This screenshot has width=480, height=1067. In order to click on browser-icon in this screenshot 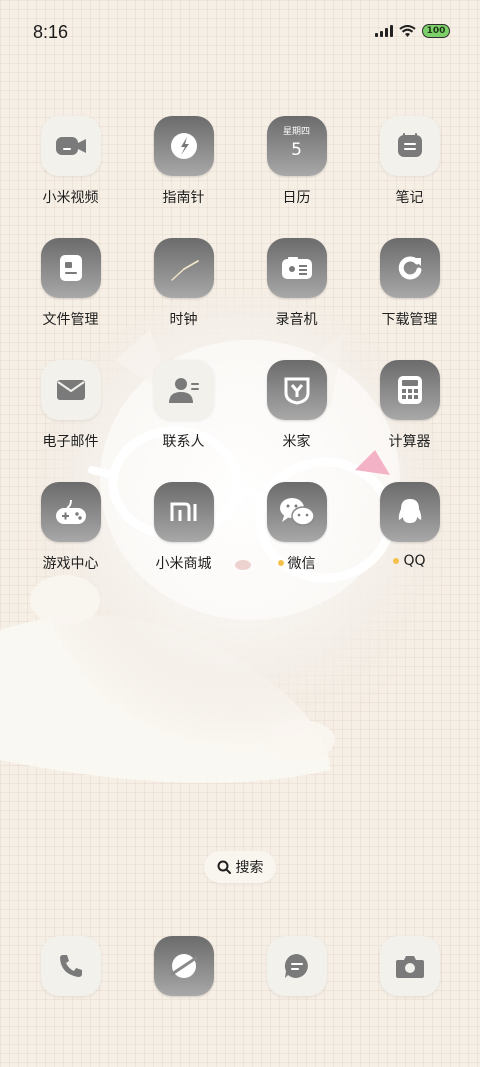, I will do `click(183, 966)`.